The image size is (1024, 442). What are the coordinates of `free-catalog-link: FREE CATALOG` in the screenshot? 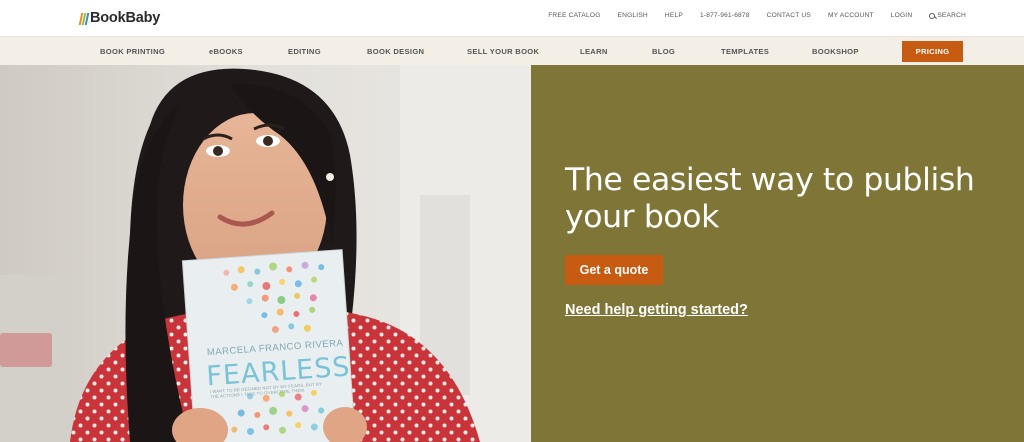 It's located at (574, 15).